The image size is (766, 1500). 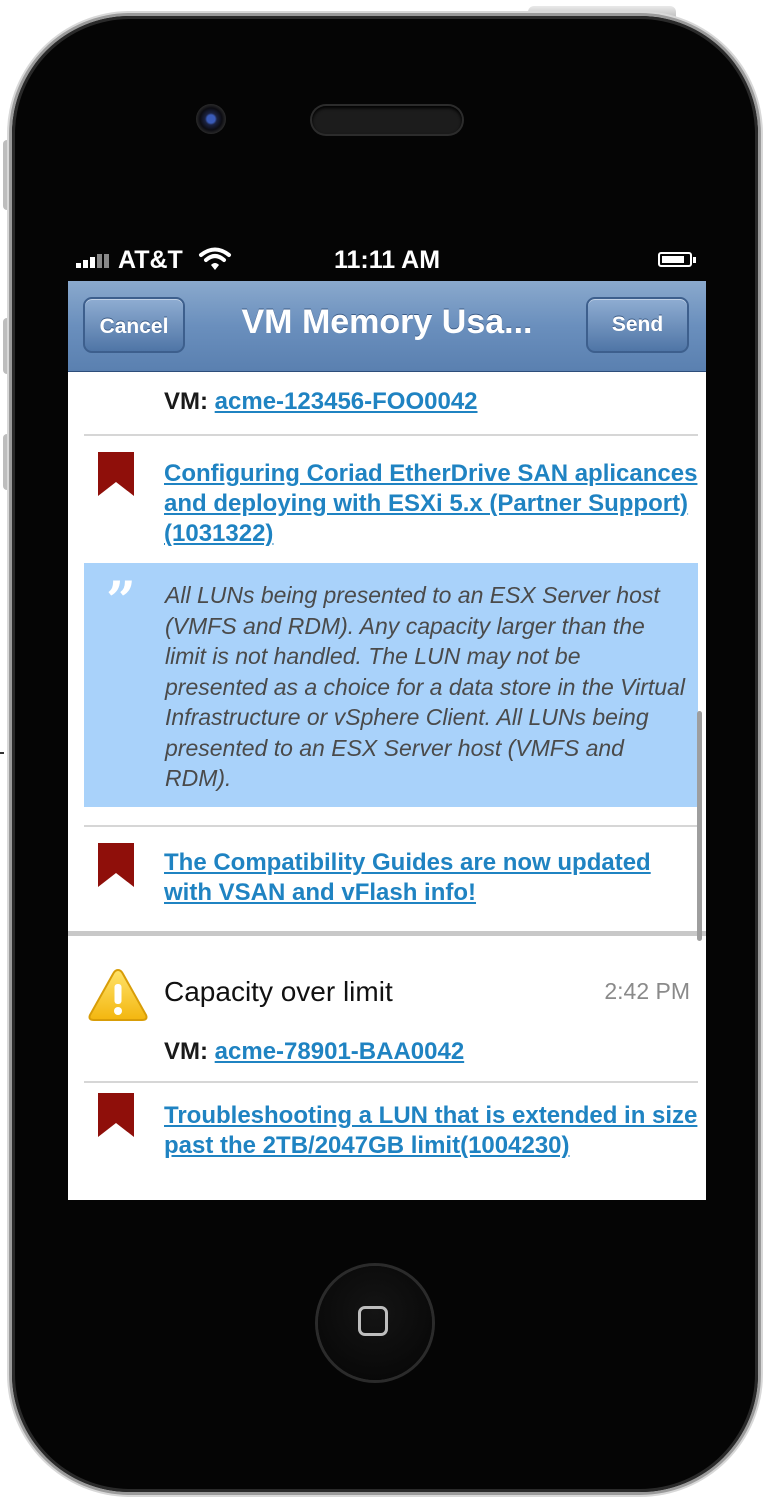 I want to click on edge-mark, so click(x=2, y=753).